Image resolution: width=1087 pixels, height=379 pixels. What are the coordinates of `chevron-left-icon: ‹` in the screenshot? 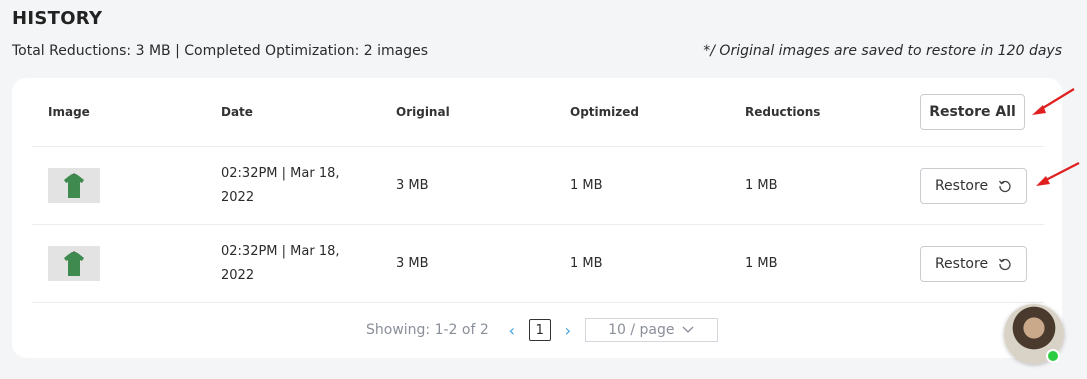 It's located at (512, 330).